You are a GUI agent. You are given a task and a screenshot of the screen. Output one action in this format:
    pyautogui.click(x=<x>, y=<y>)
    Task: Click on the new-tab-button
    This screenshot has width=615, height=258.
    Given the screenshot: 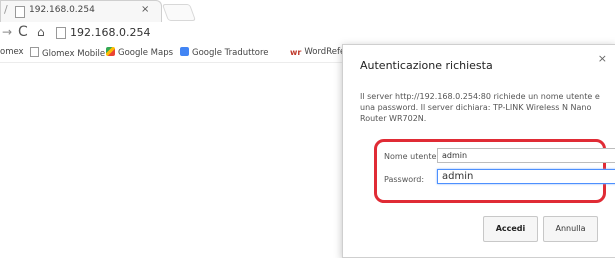 What is the action you would take?
    pyautogui.click(x=179, y=12)
    